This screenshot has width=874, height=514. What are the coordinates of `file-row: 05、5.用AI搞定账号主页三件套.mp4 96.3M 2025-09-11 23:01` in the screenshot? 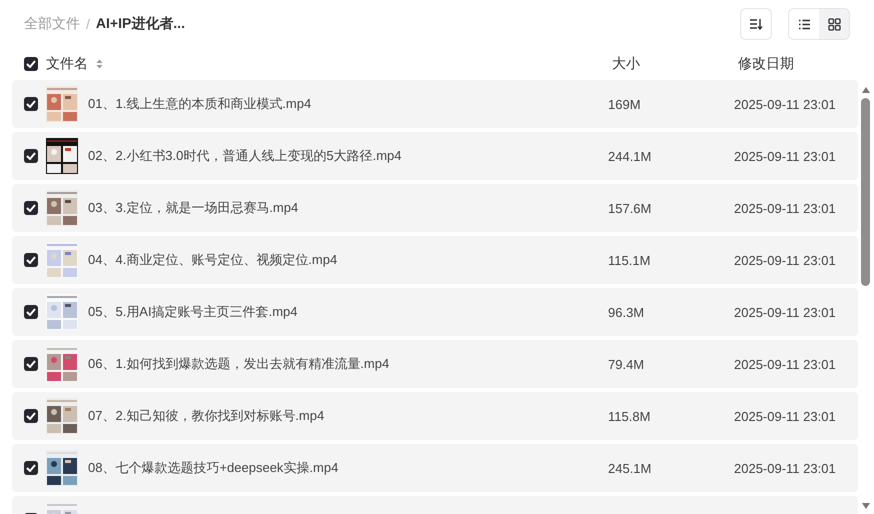 It's located at (435, 312).